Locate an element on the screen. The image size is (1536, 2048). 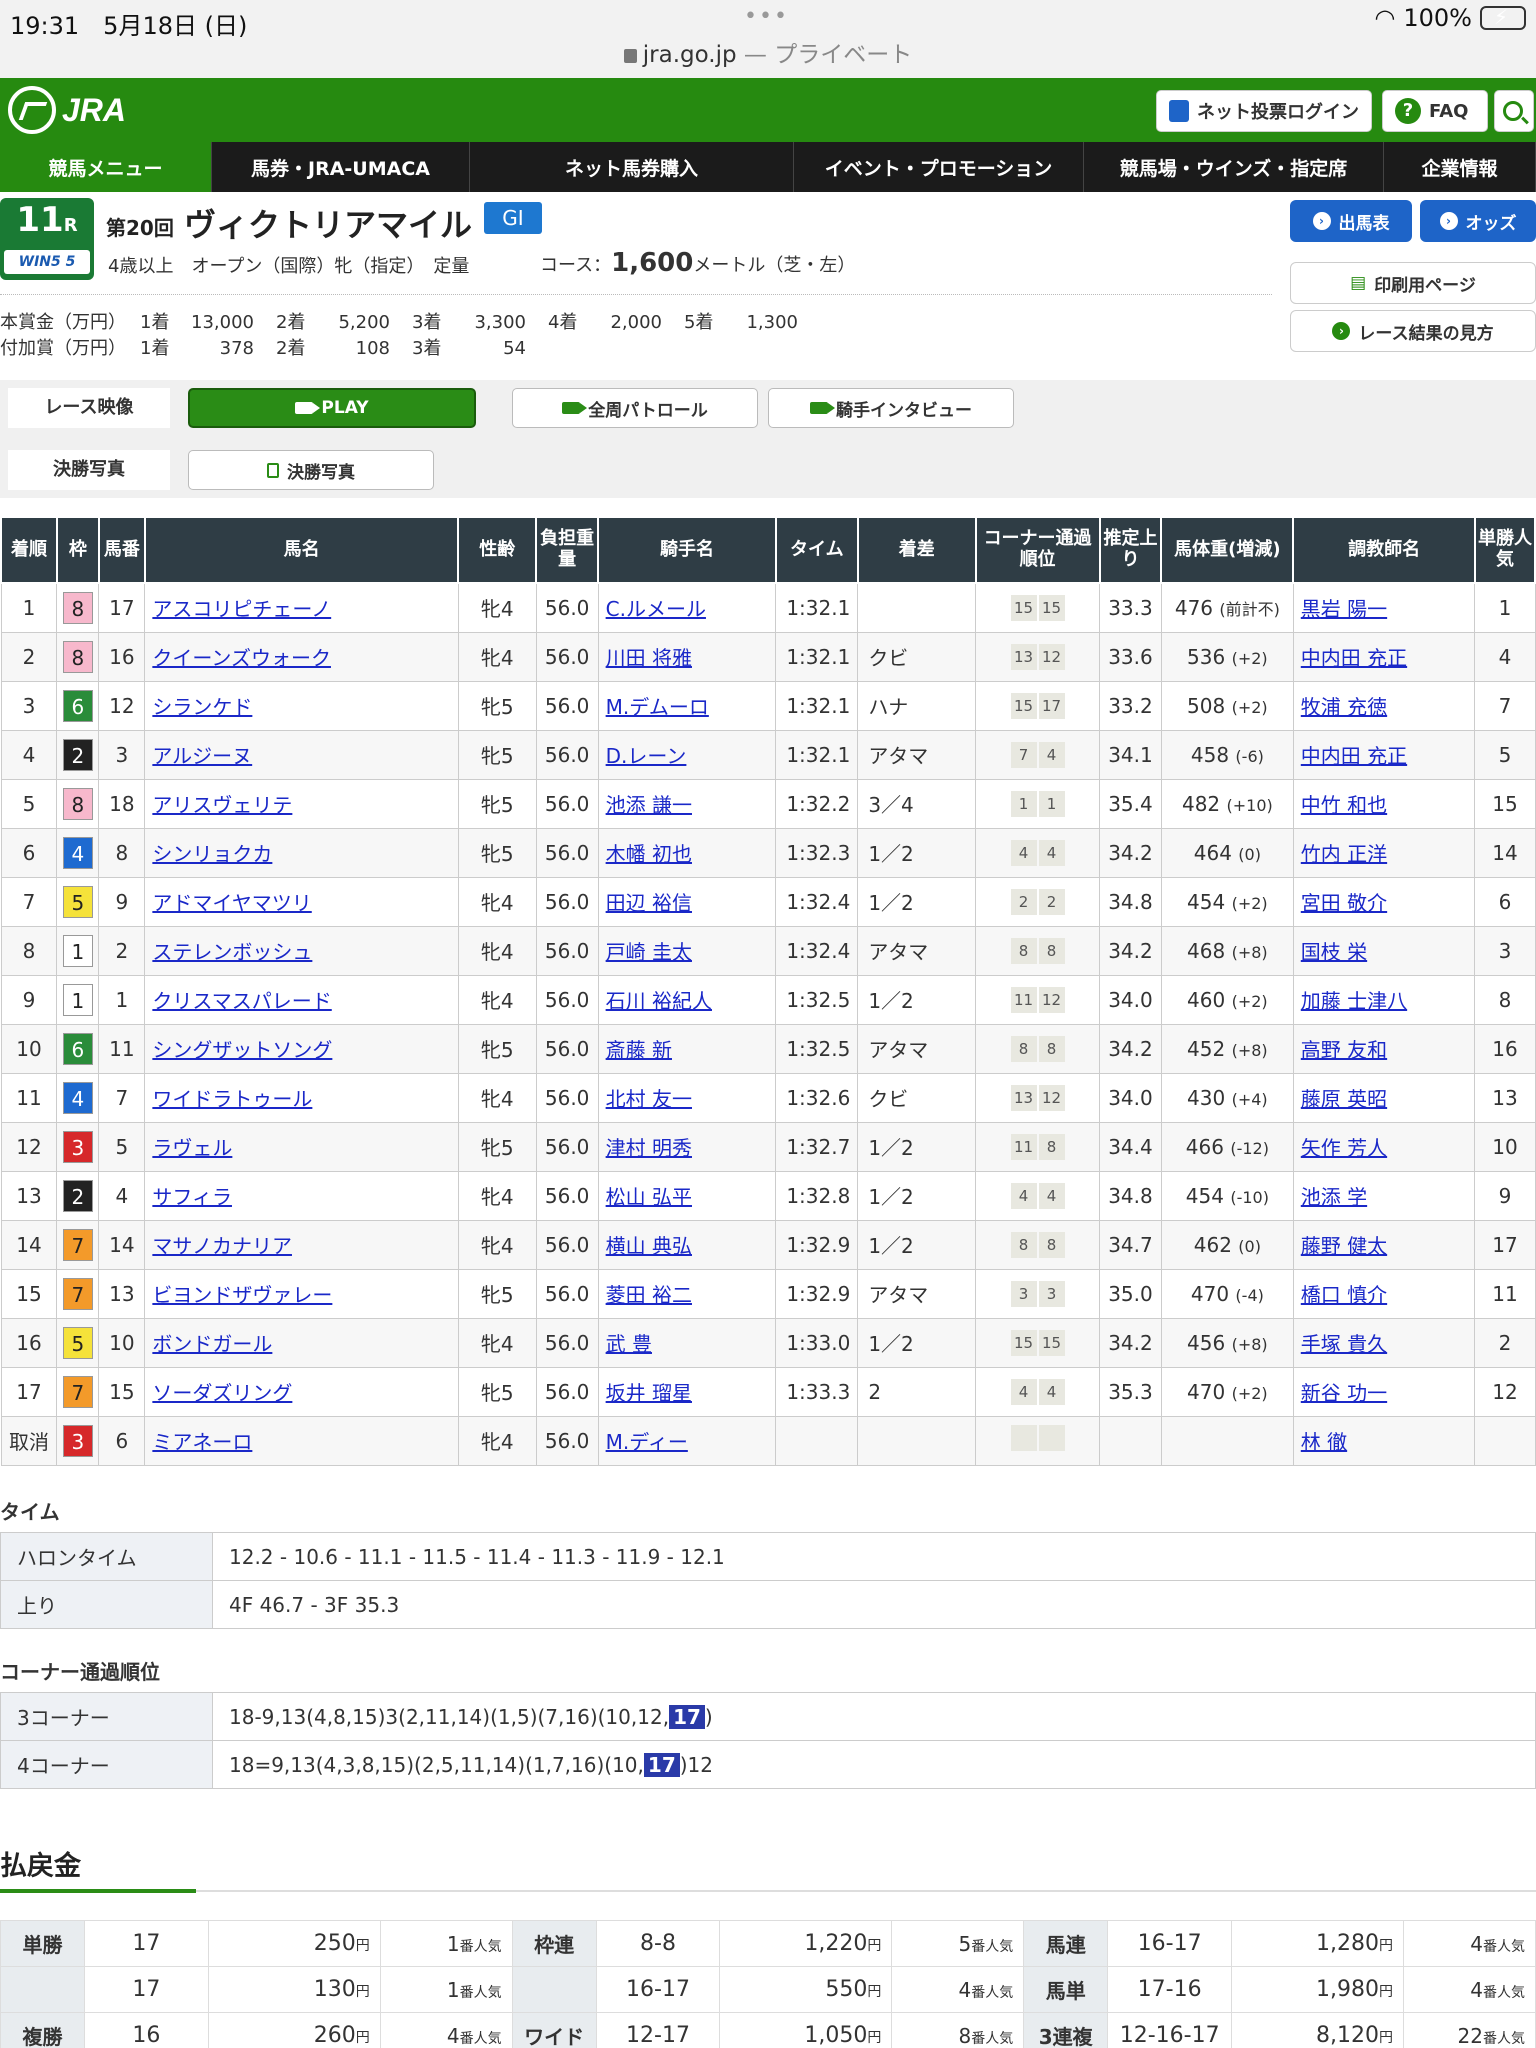
column-header: 着差 is located at coordinates (916, 550).